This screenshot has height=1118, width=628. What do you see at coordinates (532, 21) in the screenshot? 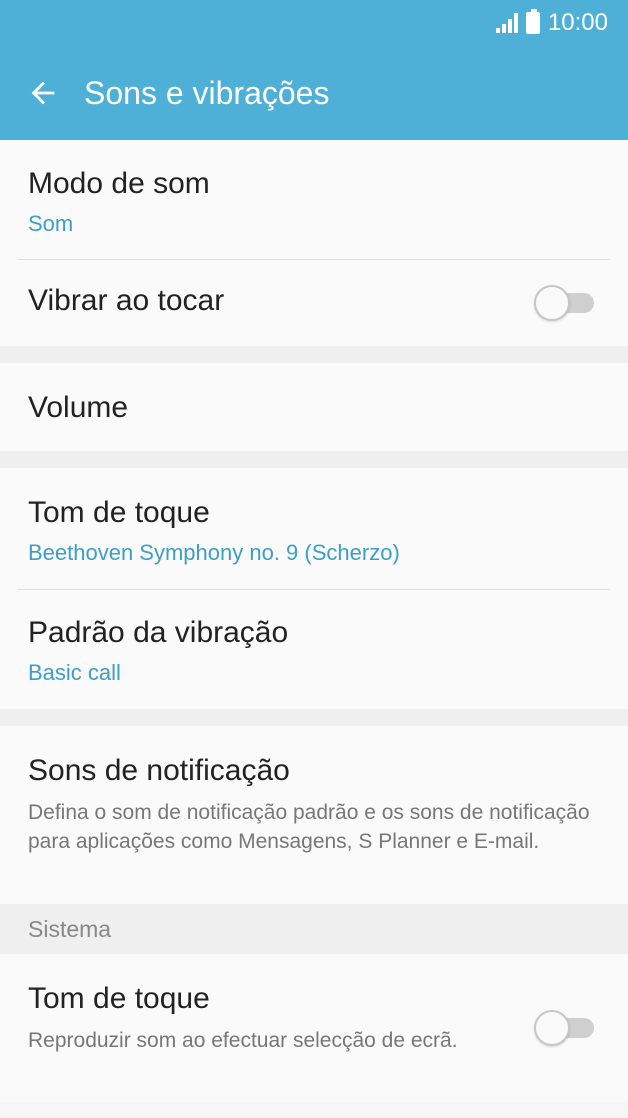
I see `battery-icon` at bounding box center [532, 21].